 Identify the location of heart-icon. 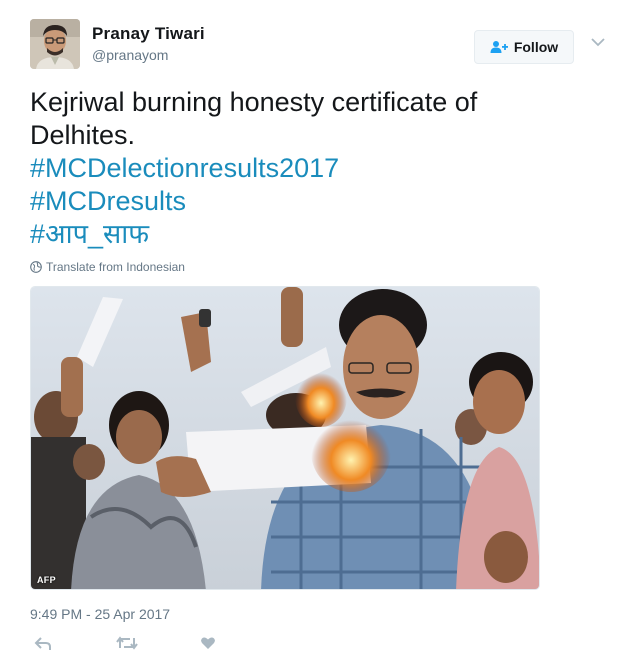
(208, 643).